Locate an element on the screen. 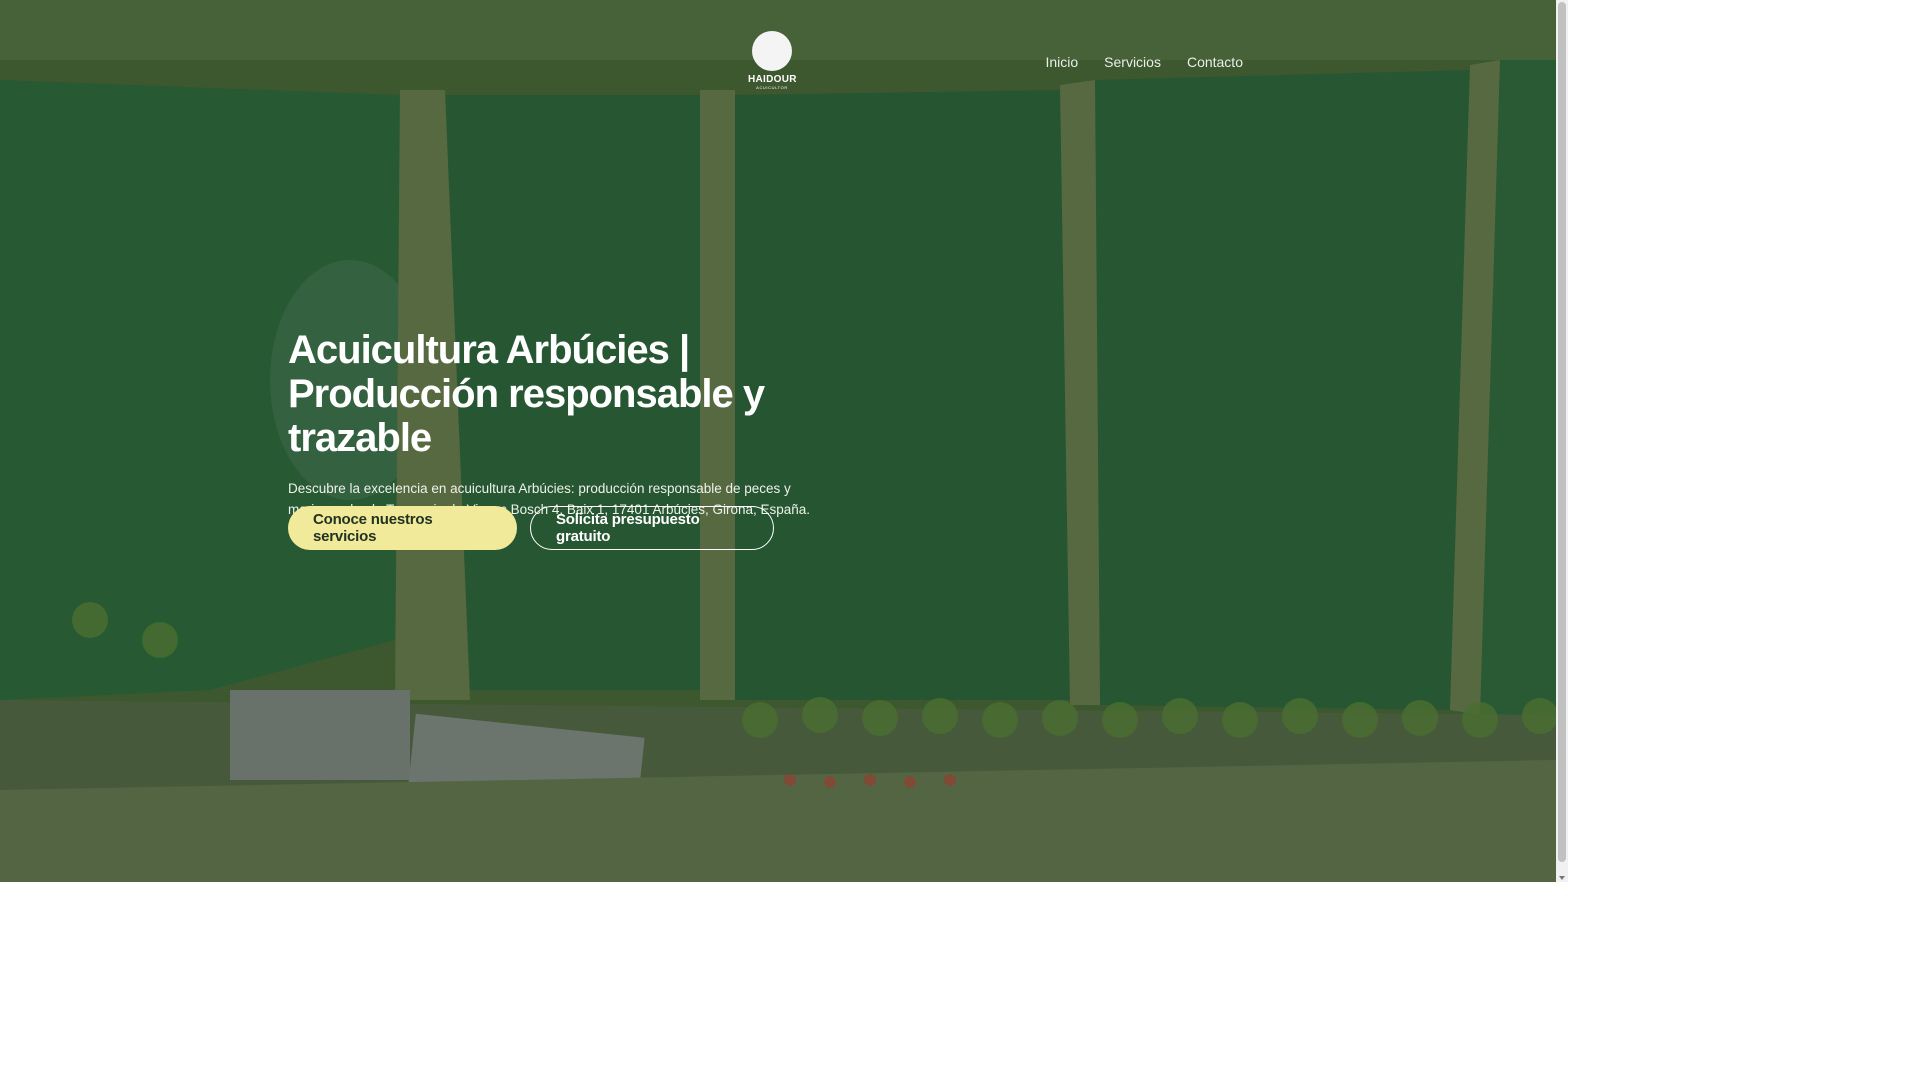 This screenshot has width=1920, height=1080. brand-tagline: ACUICULTOR is located at coordinates (772, 87).